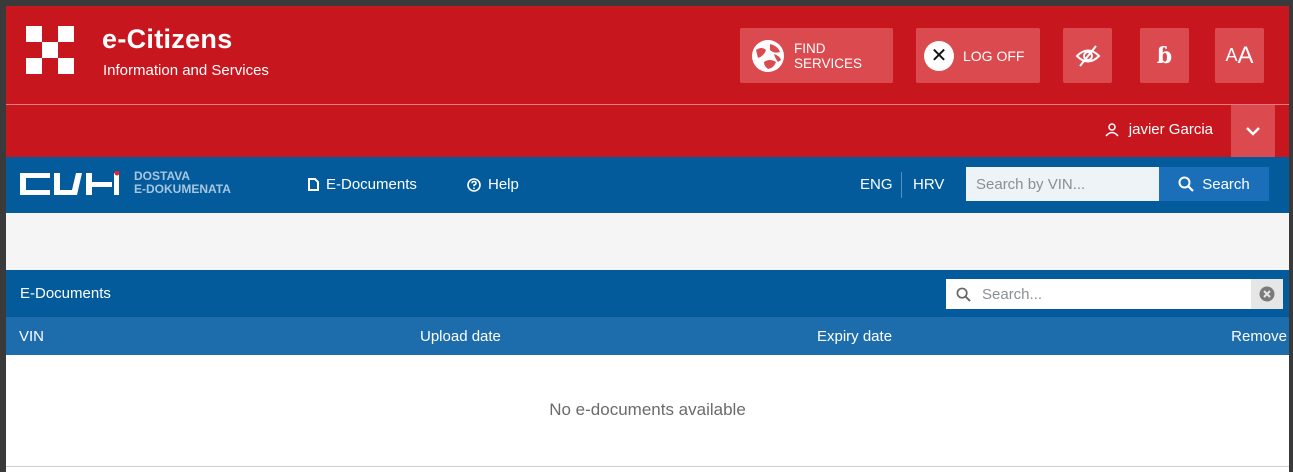 The width and height of the screenshot is (1293, 472). Describe the element at coordinates (939, 55) in the screenshot. I see `close-icon: ✕` at that location.